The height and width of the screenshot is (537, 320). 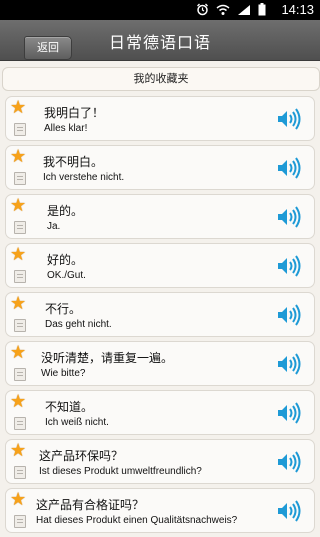 I want to click on phrase-item: ★ 是的。 Ja., so click(x=160, y=216).